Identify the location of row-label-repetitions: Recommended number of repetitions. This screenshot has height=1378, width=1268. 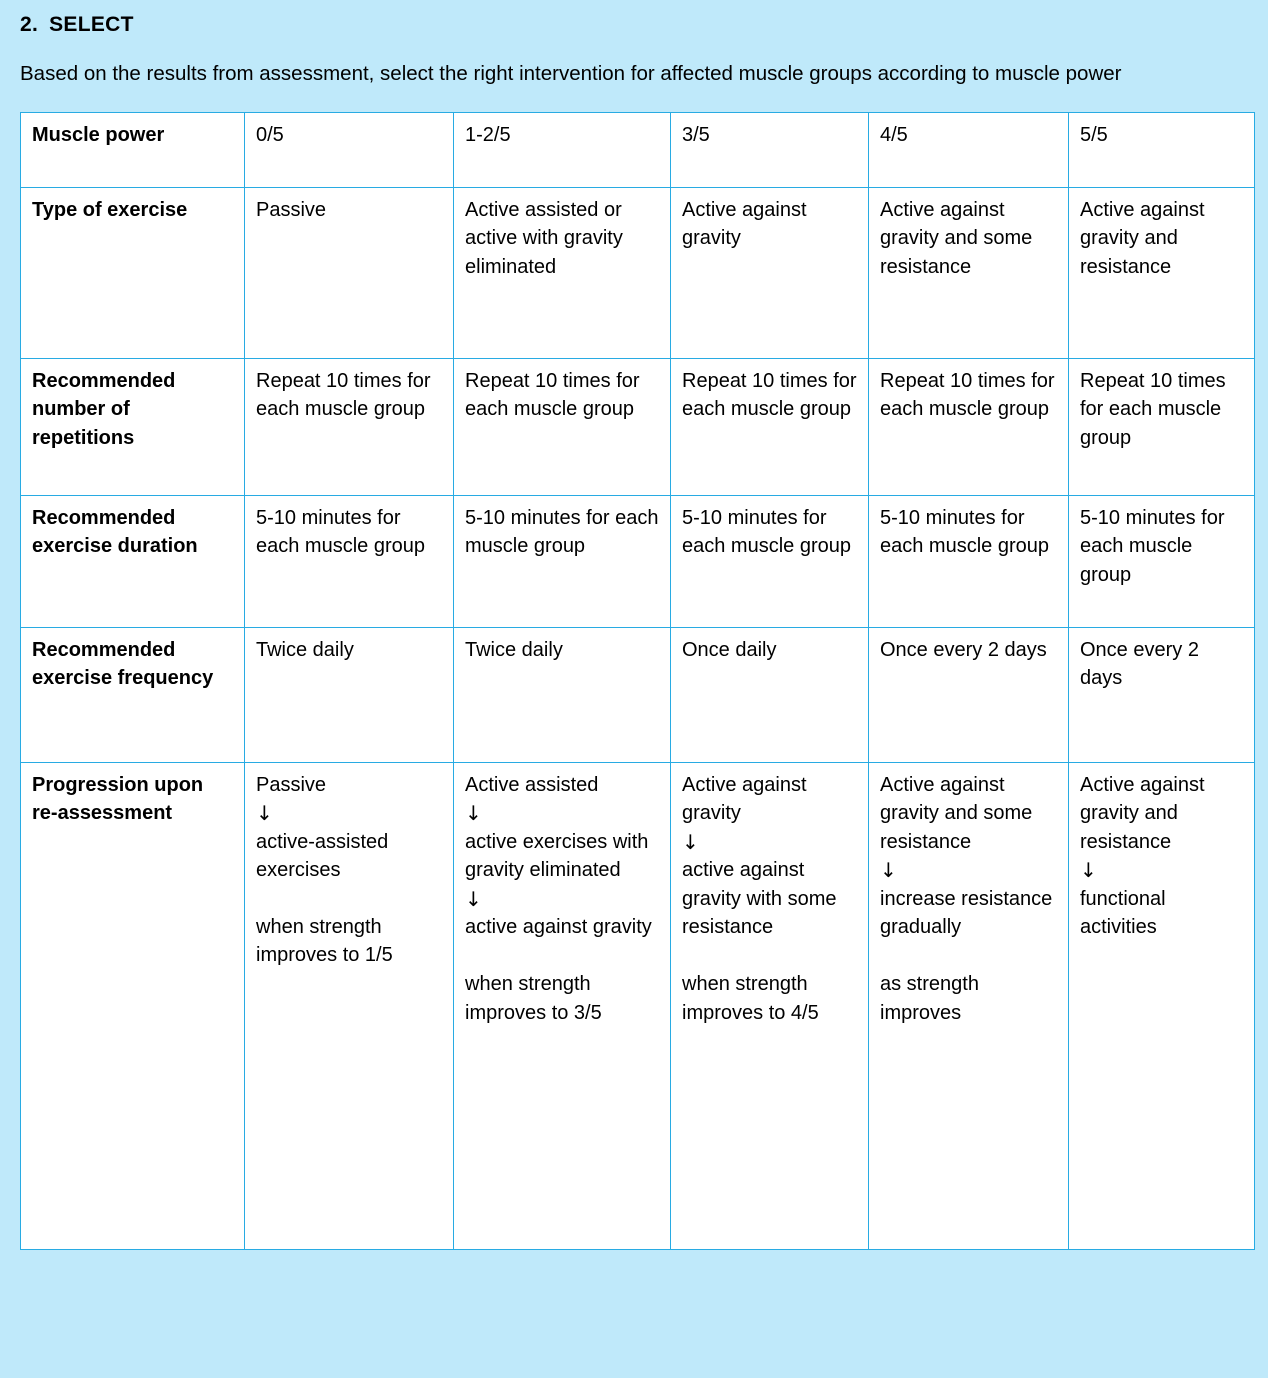
(132, 426).